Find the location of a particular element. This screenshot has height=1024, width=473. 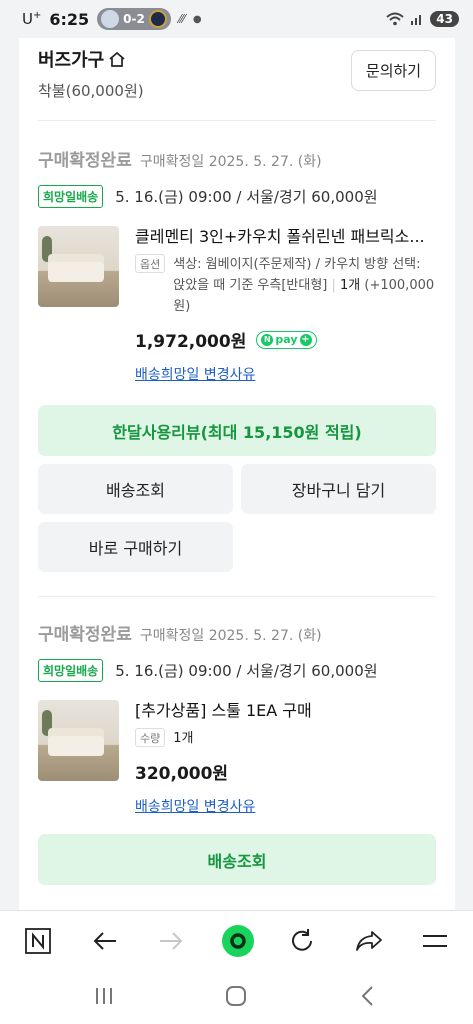

option-tag: 옵션 is located at coordinates (150, 263).